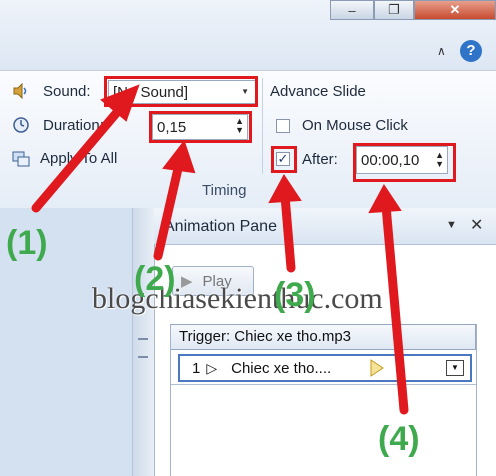 The image size is (496, 476). What do you see at coordinates (170, 400) in the screenshot?
I see `pane-list-border-left` at bounding box center [170, 400].